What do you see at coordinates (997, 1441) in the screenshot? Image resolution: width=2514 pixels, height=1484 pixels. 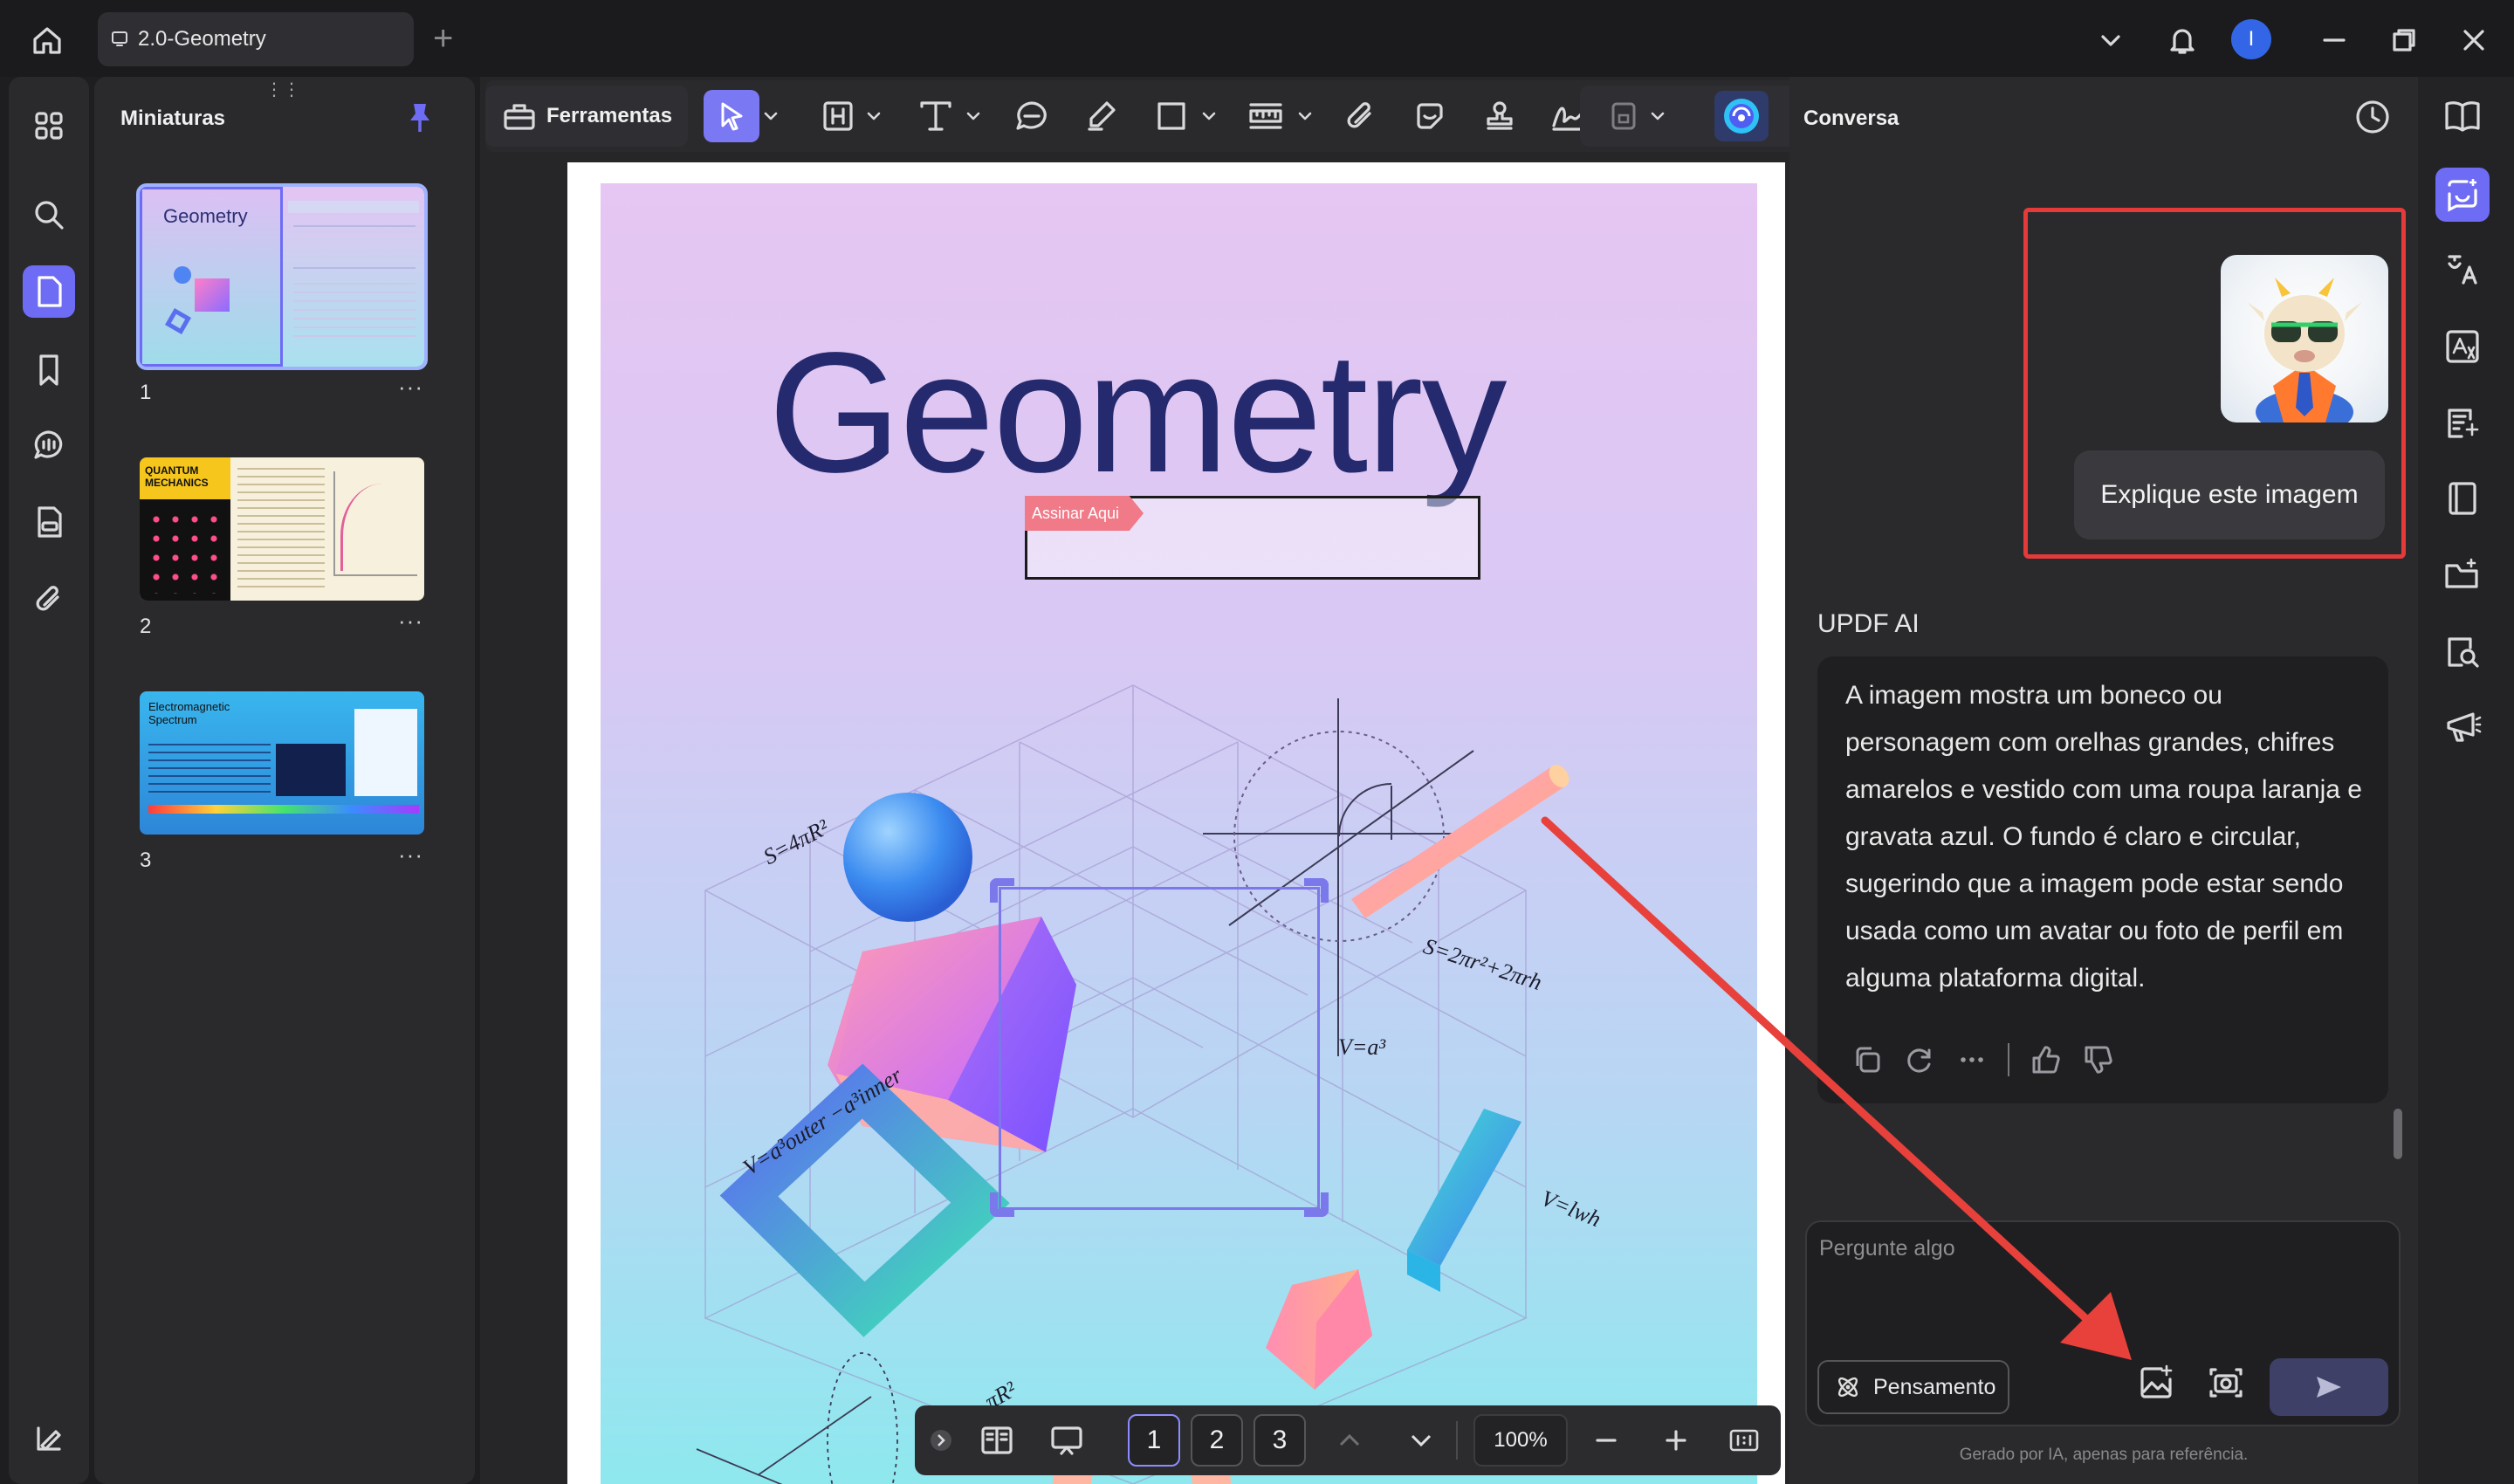 I see `reading-mode-icon` at bounding box center [997, 1441].